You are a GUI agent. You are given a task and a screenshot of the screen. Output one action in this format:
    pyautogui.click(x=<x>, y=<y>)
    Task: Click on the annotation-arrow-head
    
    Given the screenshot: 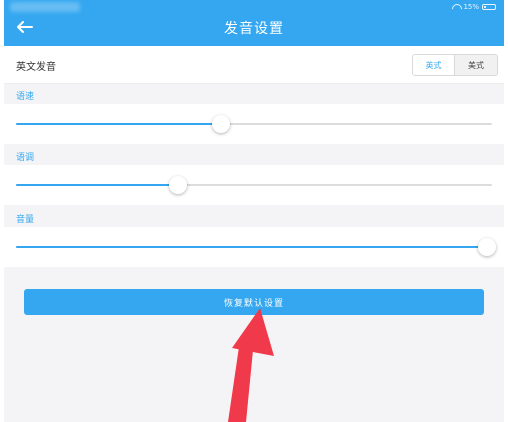 What is the action you would take?
    pyautogui.click(x=253, y=332)
    